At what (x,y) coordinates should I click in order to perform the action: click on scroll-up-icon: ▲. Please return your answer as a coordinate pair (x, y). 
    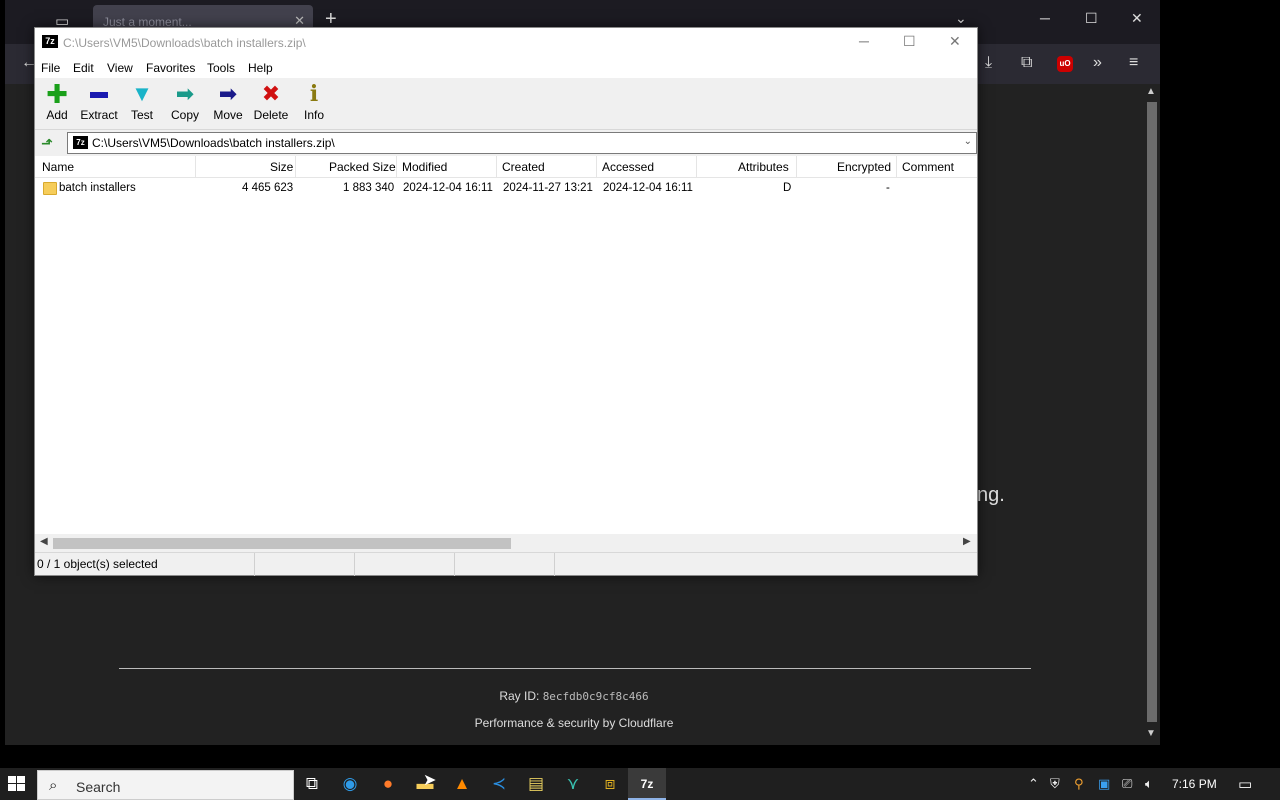
    Looking at the image, I should click on (1151, 91).